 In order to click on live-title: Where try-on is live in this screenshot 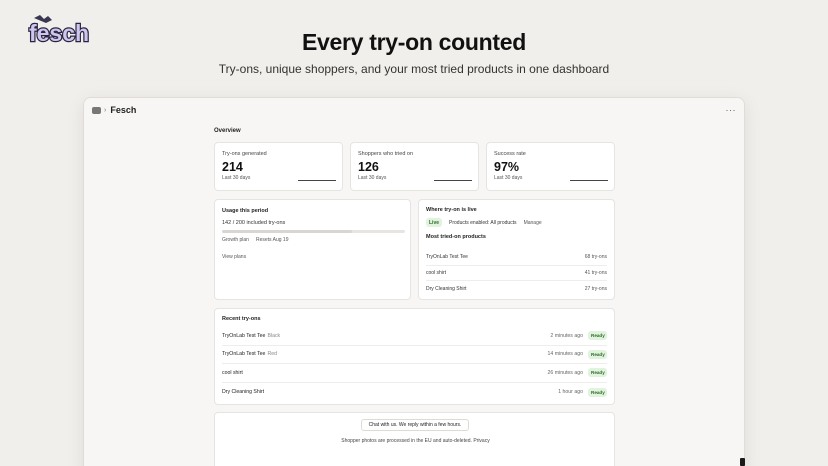, I will do `click(451, 210)`.